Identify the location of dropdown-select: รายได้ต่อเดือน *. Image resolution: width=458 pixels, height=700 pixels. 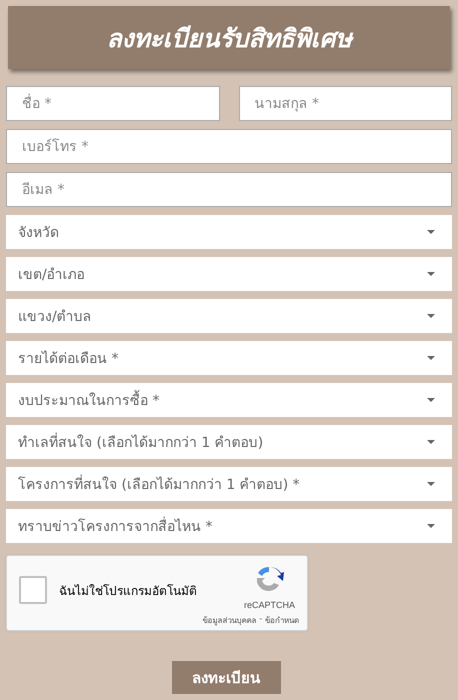
(229, 358).